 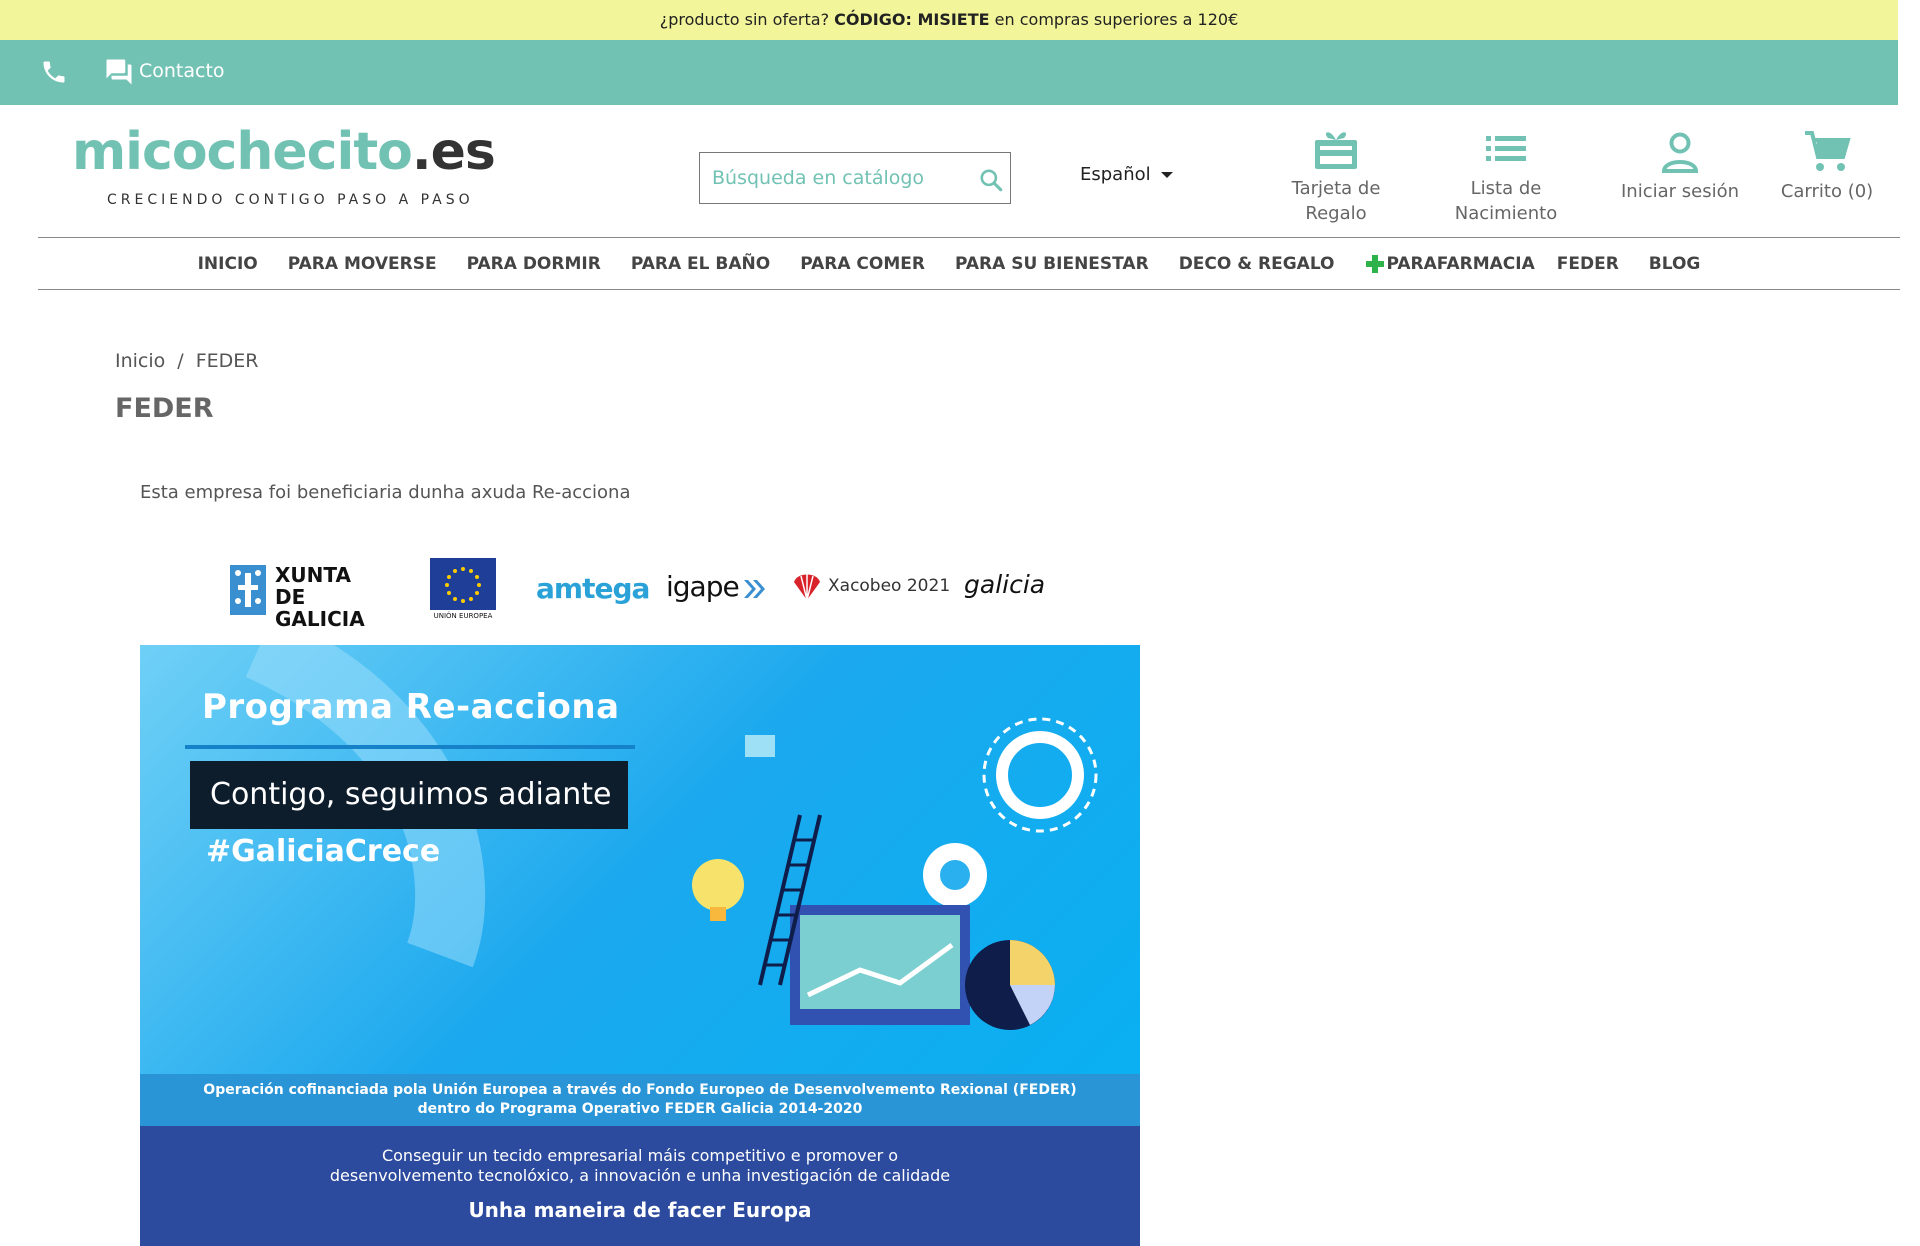 I want to click on chevron-down-icon, so click(x=1166, y=175).